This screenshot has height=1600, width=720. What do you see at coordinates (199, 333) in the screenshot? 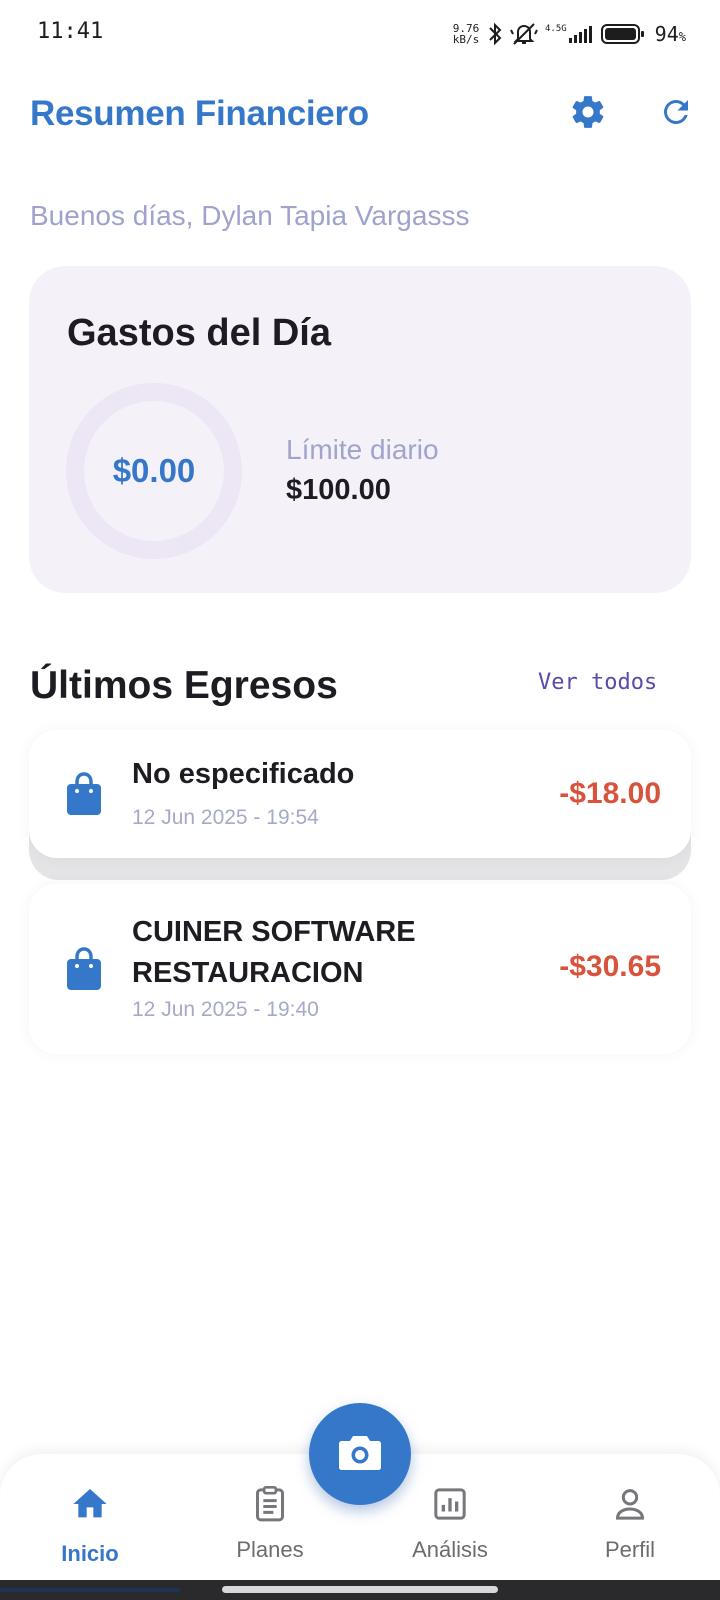
I see `daily-card-title: Gastos del Día` at bounding box center [199, 333].